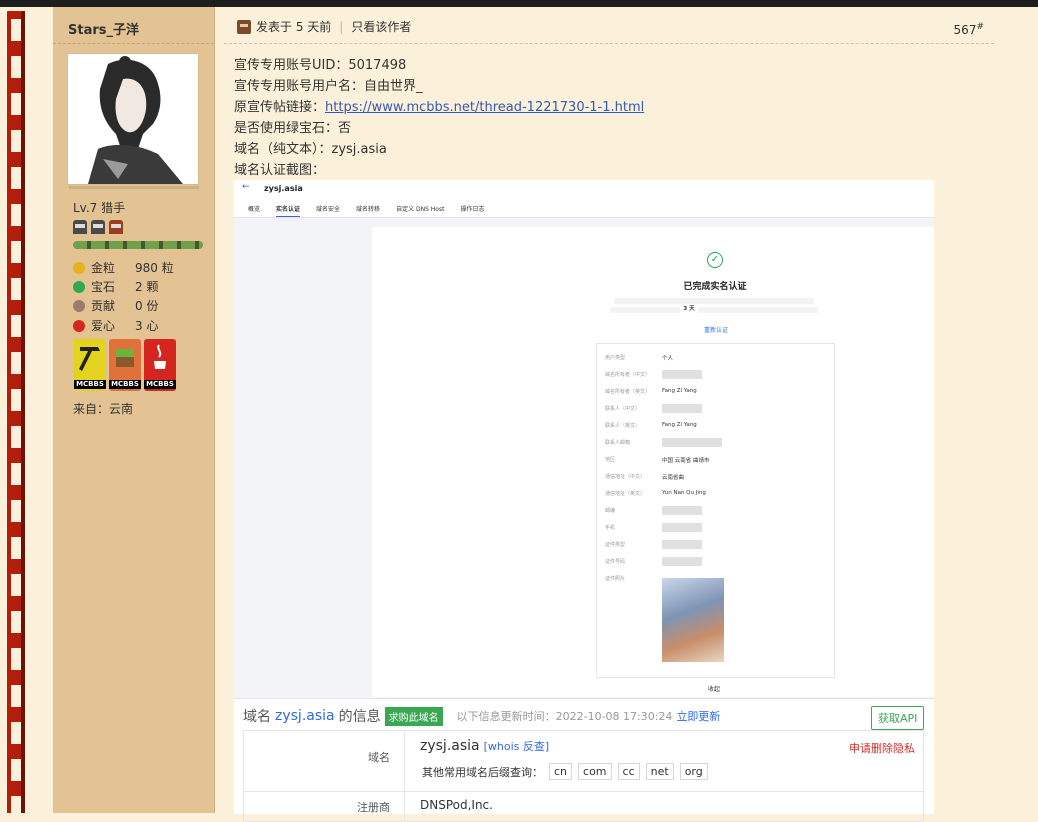  What do you see at coordinates (254, 209) in the screenshot?
I see `screenshot-tab: 概览` at bounding box center [254, 209].